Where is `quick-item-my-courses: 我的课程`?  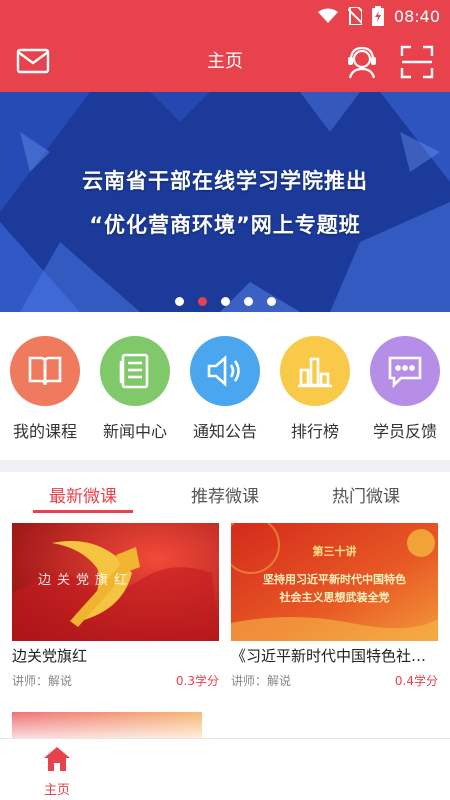
quick-item-my-courses: 我的课程 is located at coordinates (45, 389).